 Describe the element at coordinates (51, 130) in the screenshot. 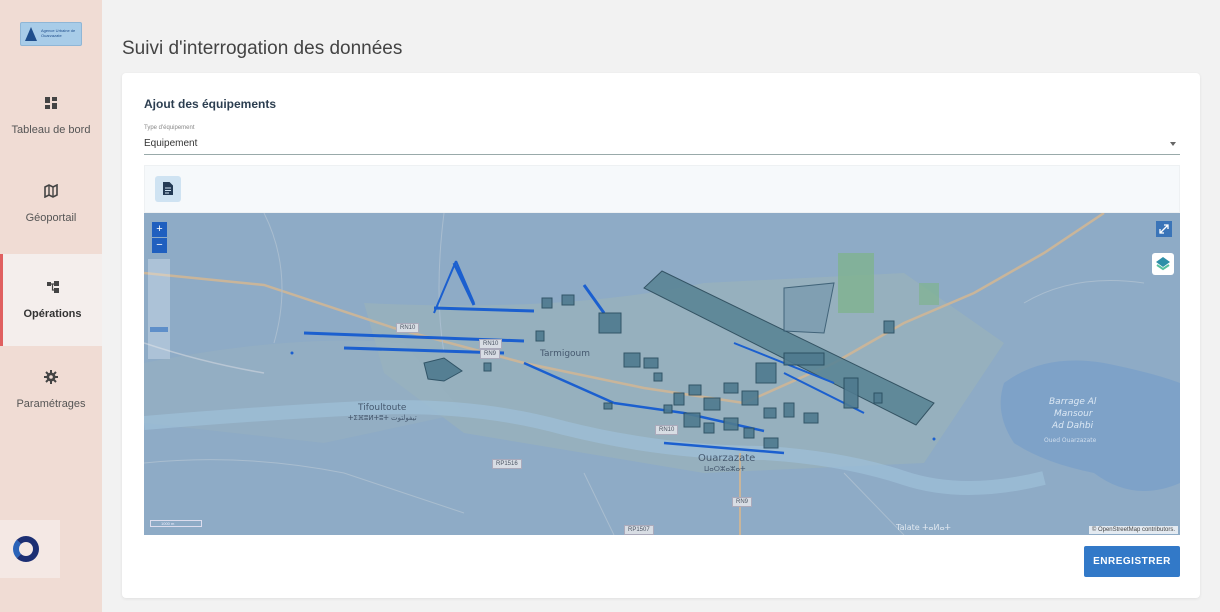

I see `sidebar-item-label: Tableau de bord` at that location.